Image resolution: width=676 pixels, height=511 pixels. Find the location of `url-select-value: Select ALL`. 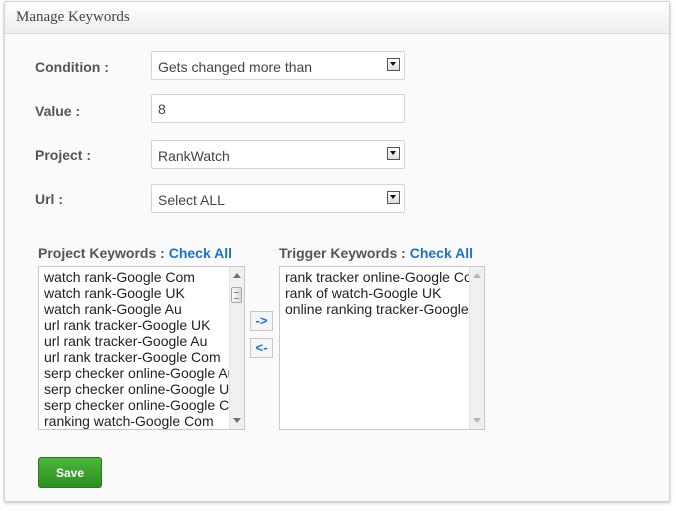

url-select-value: Select ALL is located at coordinates (191, 200).